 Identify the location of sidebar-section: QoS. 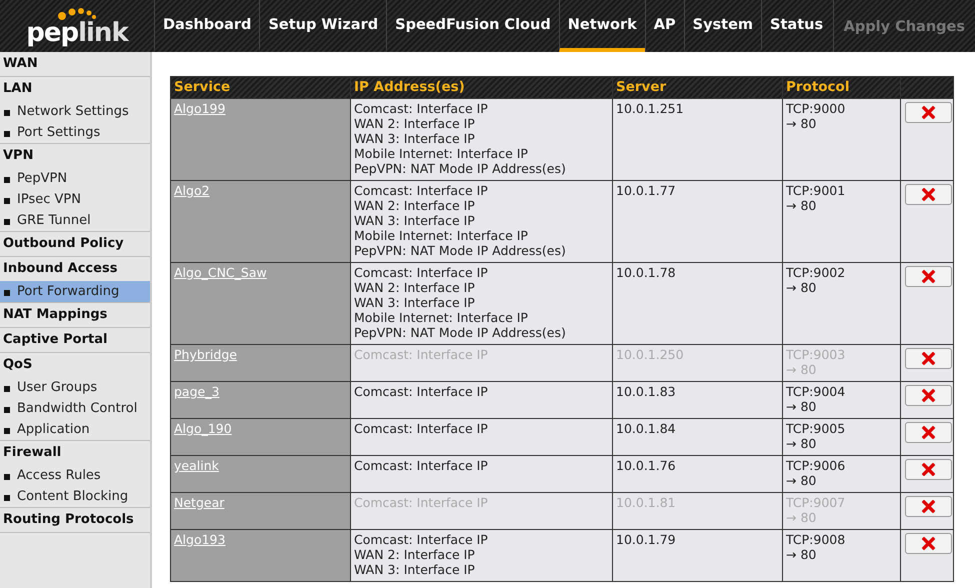
(75, 365).